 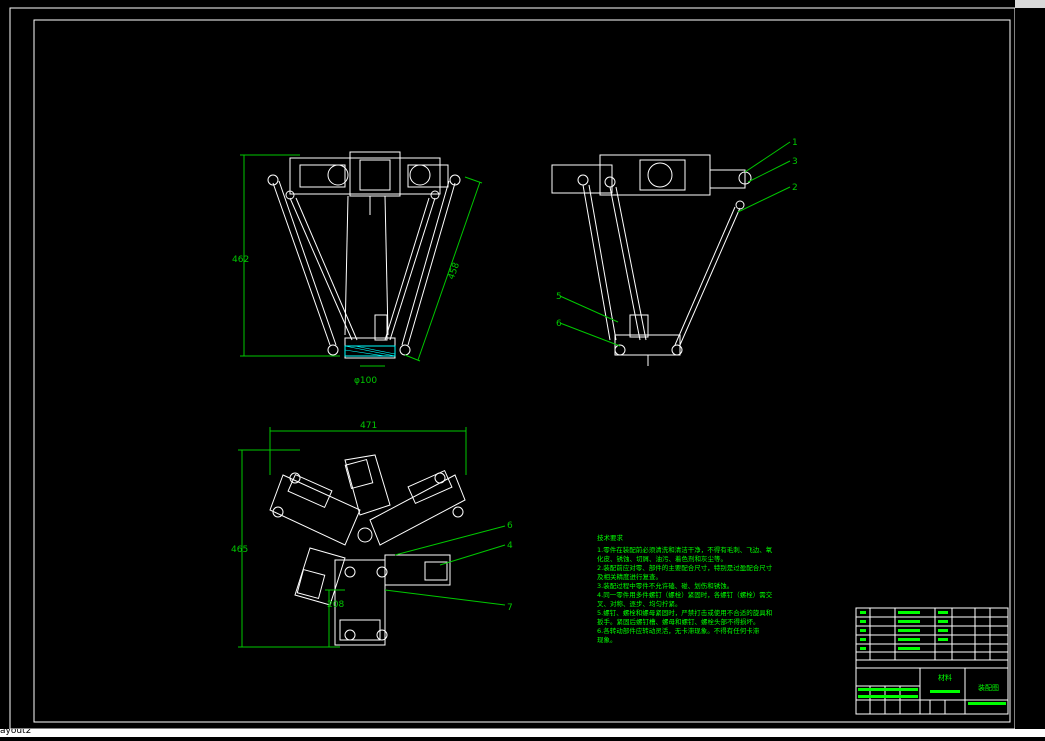 What do you see at coordinates (662, 559) in the screenshot?
I see `tech-req-line: 化皮、锈蚀、切屑、油污、着色剂和灰尘等。` at bounding box center [662, 559].